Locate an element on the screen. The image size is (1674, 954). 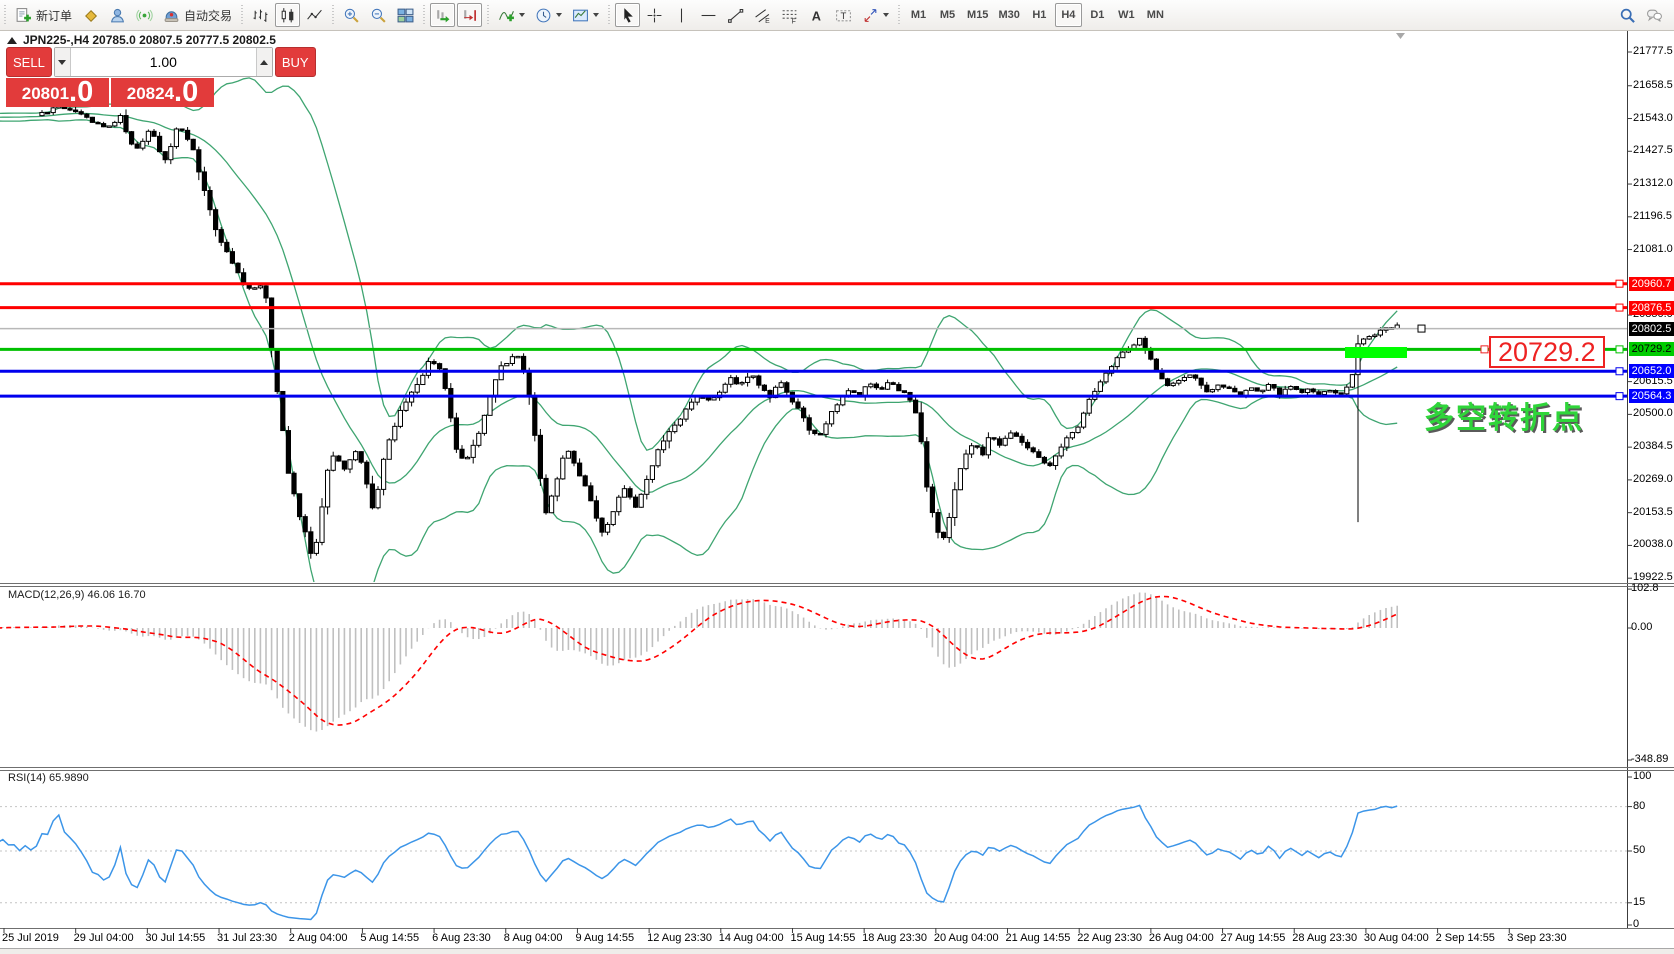
zoom-in-icon is located at coordinates (351, 15).